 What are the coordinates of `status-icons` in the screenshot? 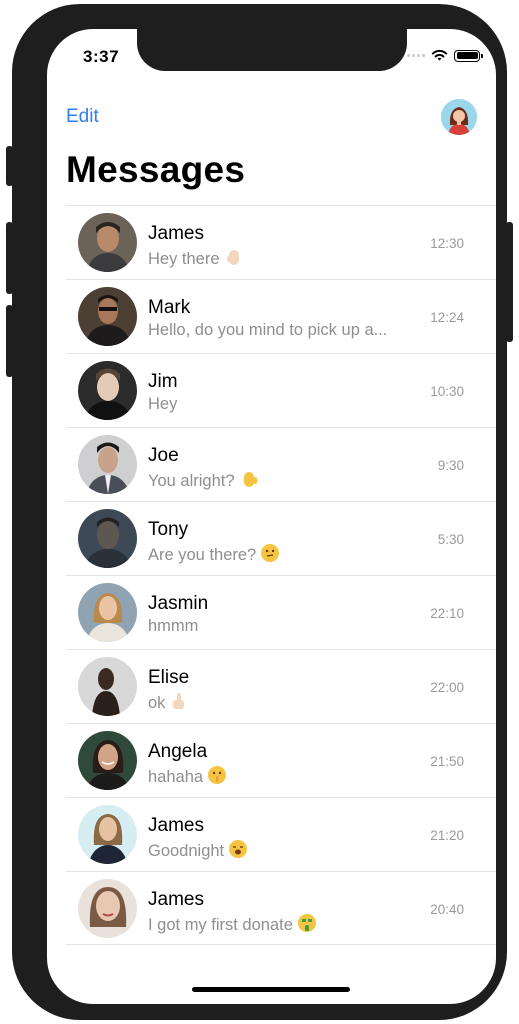 It's located at (445, 55).